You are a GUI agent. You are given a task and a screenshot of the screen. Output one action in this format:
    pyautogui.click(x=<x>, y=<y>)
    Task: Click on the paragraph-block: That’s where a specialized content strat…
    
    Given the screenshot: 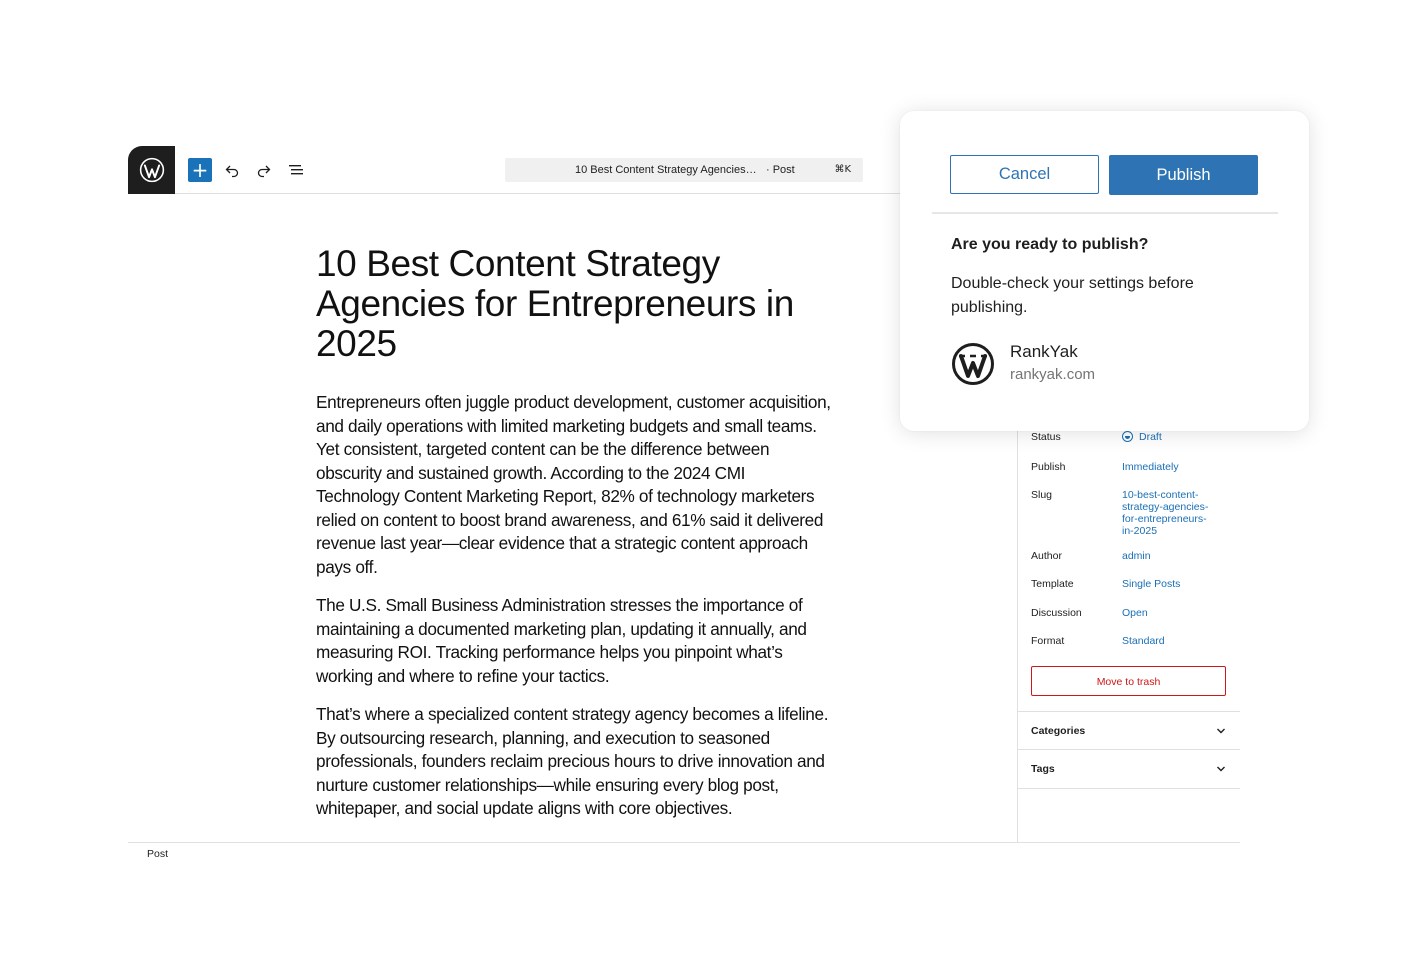 What is the action you would take?
    pyautogui.click(x=573, y=762)
    